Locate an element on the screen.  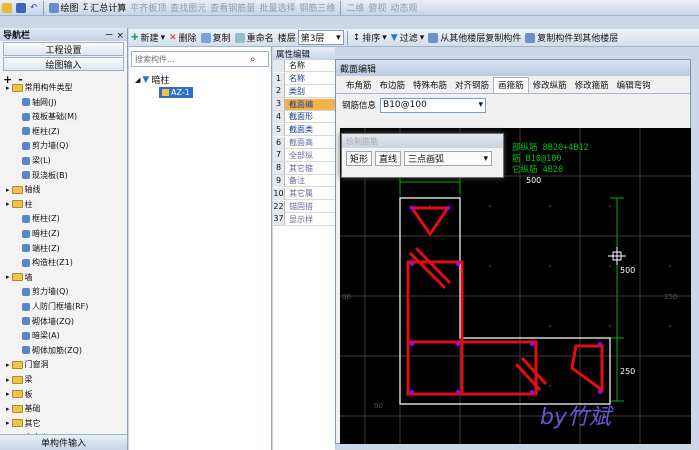
row-number: 8 is located at coordinates (279, 168).